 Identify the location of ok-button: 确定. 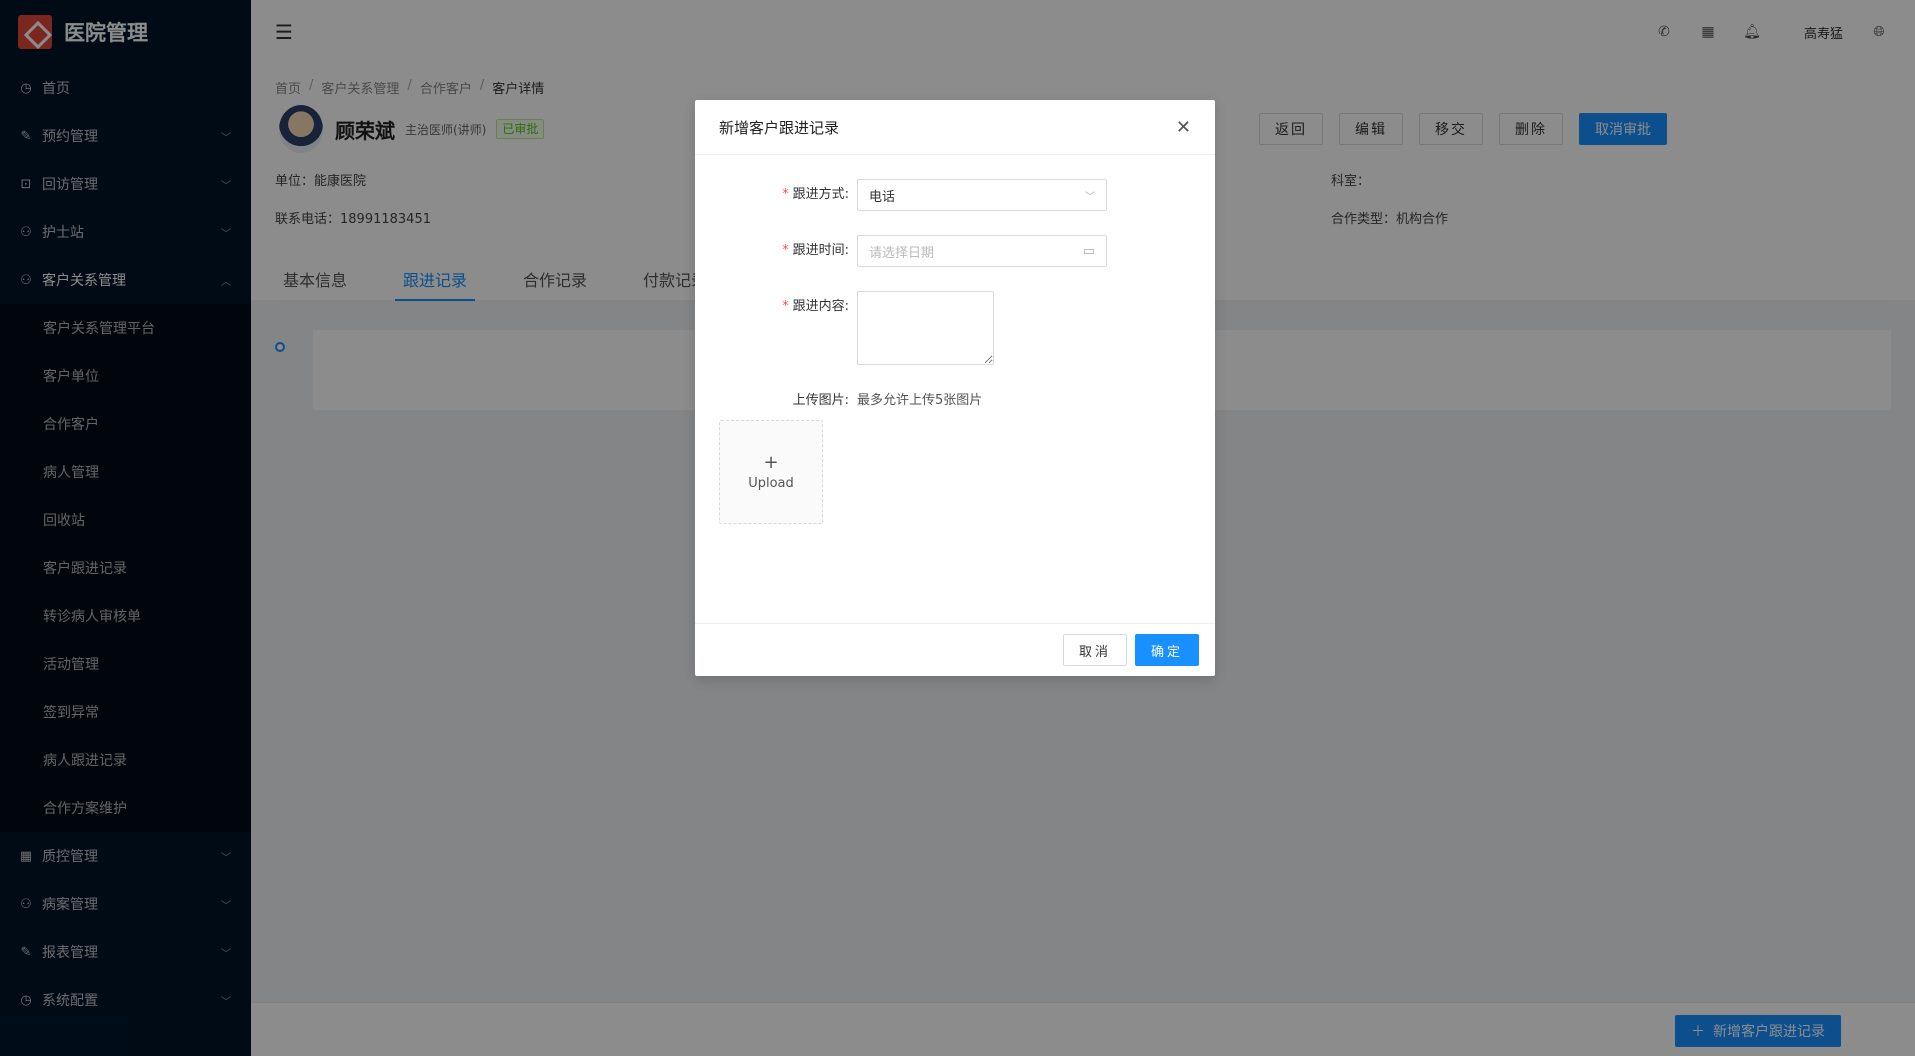
(1166, 650).